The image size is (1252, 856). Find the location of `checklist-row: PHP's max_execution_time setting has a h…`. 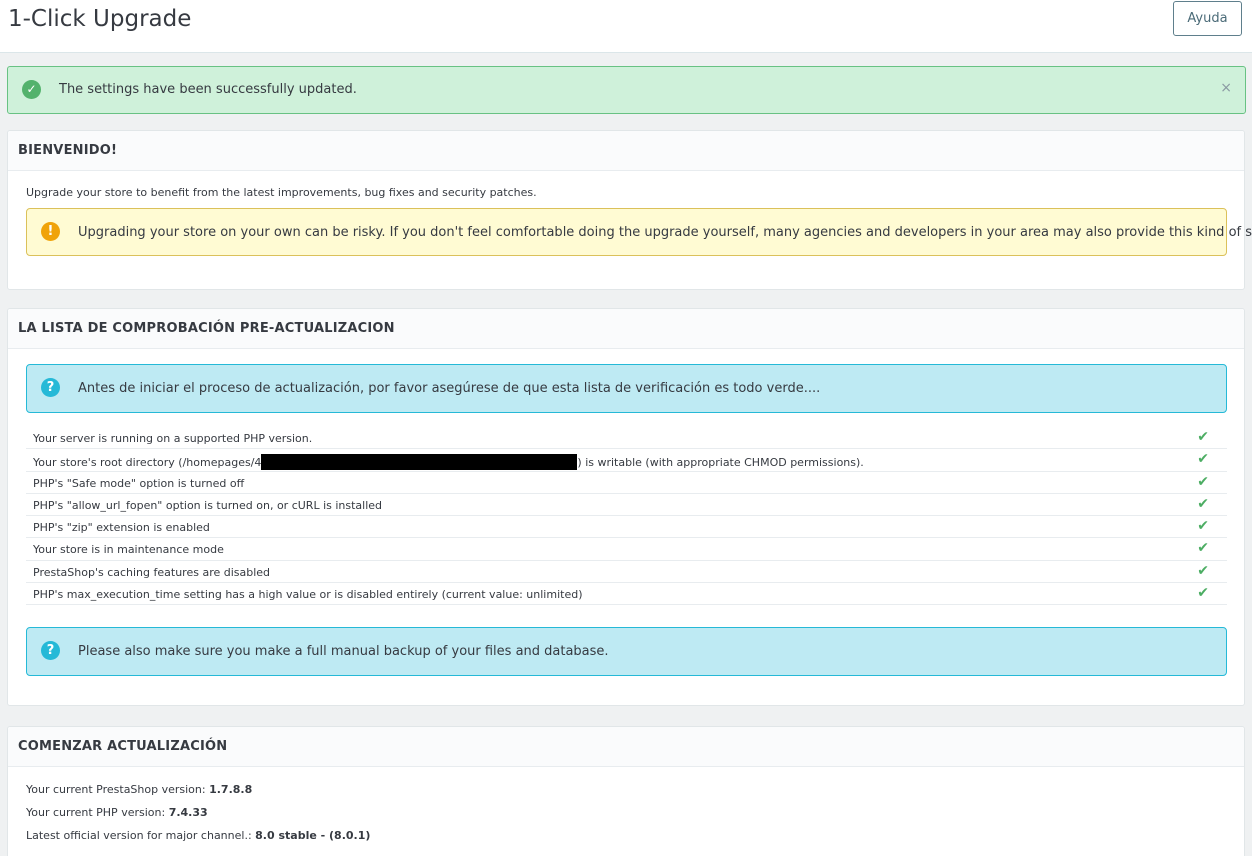

checklist-row: PHP's max_execution_time setting has a h… is located at coordinates (626, 594).